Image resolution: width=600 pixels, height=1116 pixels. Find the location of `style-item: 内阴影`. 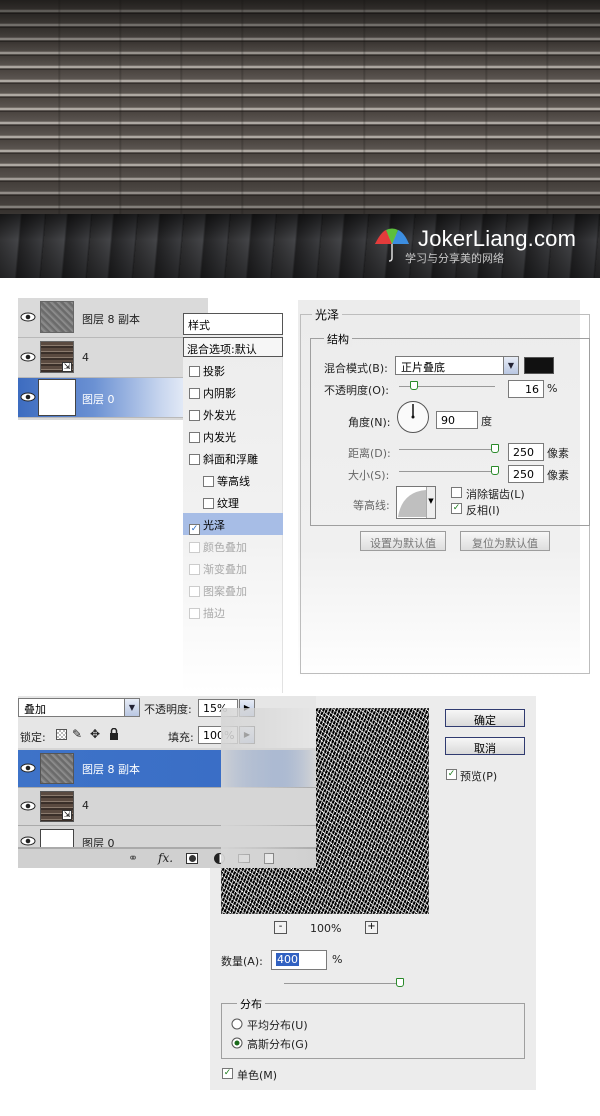

style-item: 内阴影 is located at coordinates (233, 392).